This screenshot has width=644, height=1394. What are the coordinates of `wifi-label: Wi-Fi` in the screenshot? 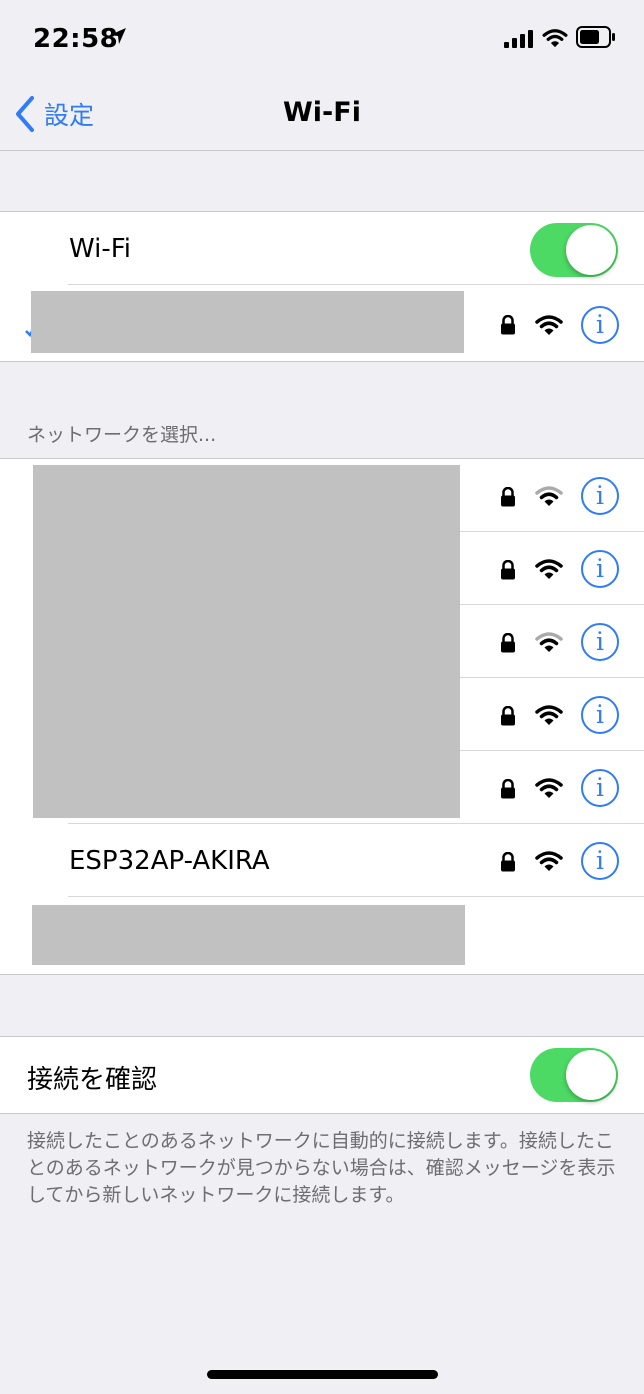 It's located at (100, 249).